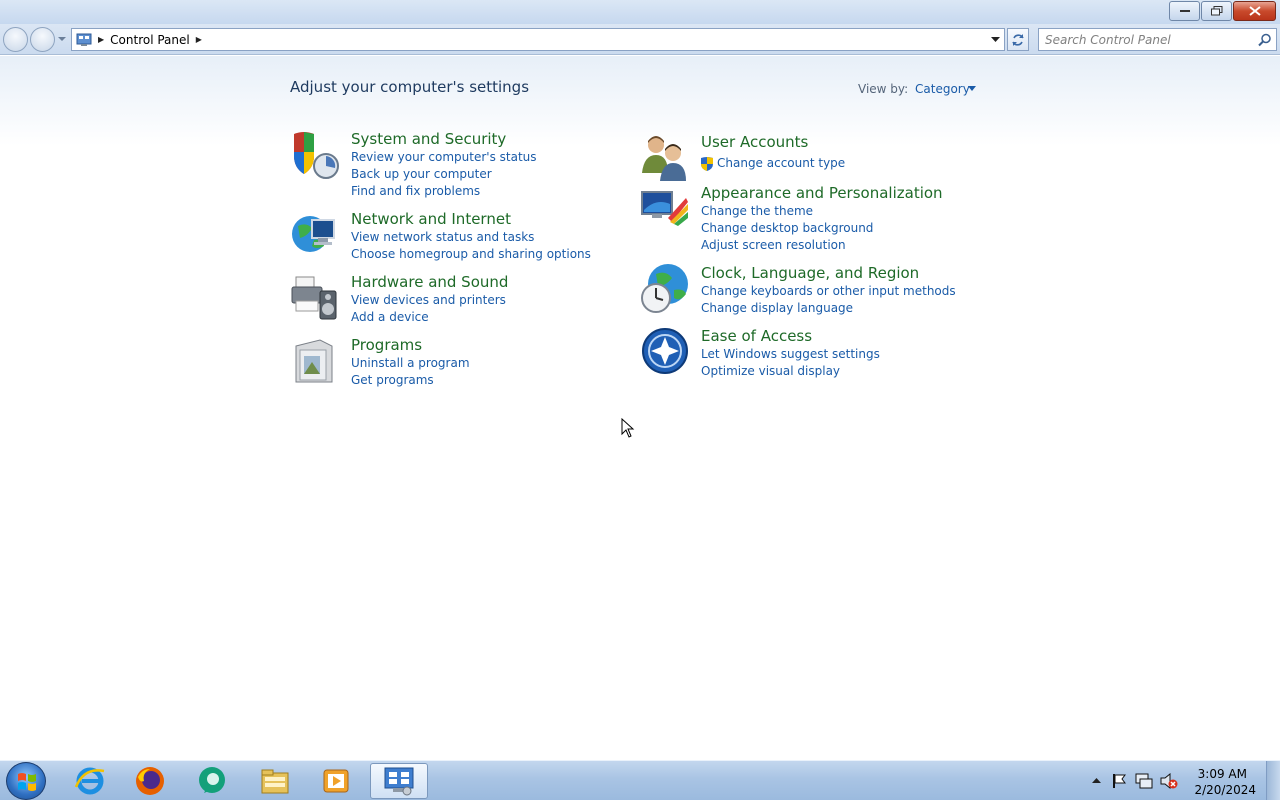 This screenshot has height=800, width=1280. What do you see at coordinates (883, 89) in the screenshot?
I see `view-by-label: View by:` at bounding box center [883, 89].